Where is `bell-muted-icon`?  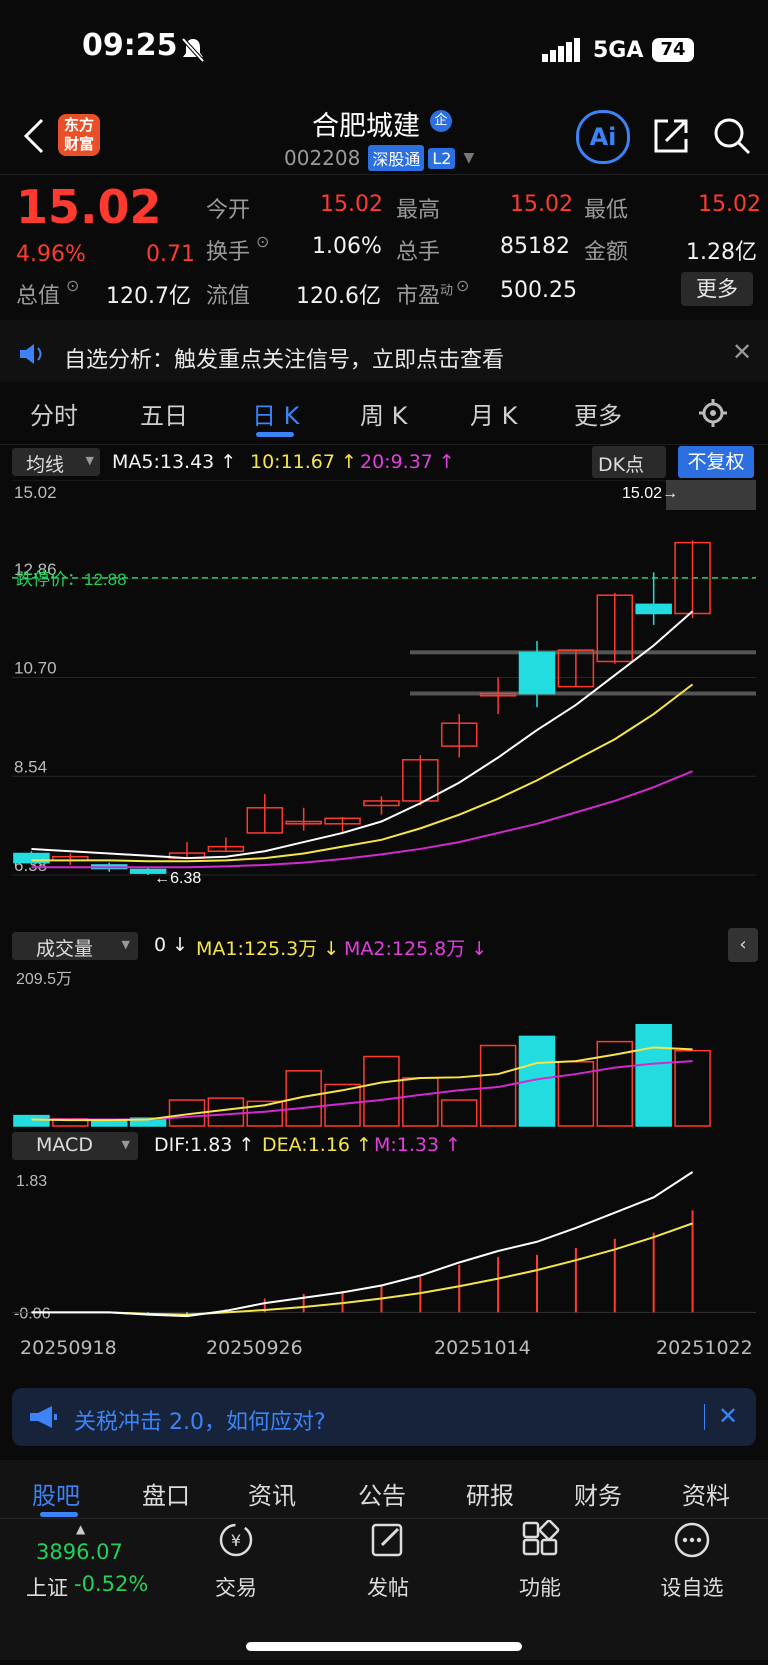
bell-muted-icon is located at coordinates (193, 50).